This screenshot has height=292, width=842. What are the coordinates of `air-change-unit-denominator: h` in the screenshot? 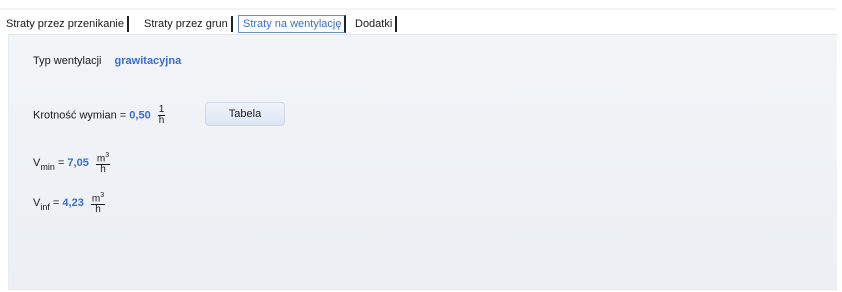 It's located at (161, 120).